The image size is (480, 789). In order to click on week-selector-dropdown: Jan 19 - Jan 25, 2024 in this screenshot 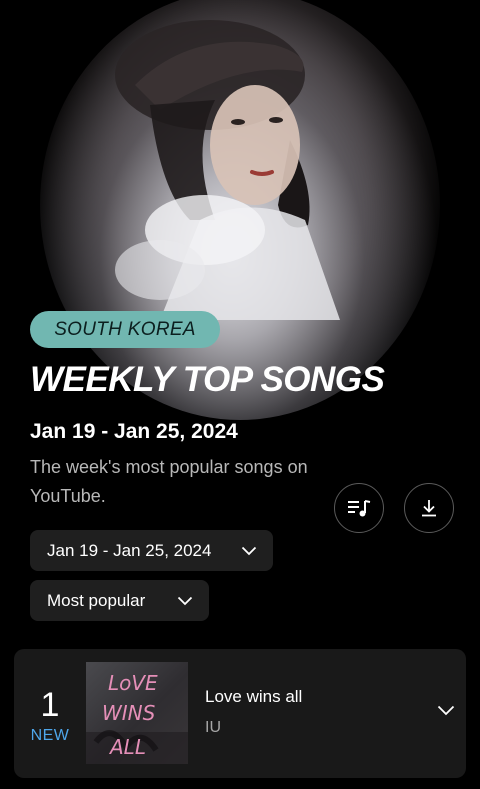, I will do `click(151, 550)`.